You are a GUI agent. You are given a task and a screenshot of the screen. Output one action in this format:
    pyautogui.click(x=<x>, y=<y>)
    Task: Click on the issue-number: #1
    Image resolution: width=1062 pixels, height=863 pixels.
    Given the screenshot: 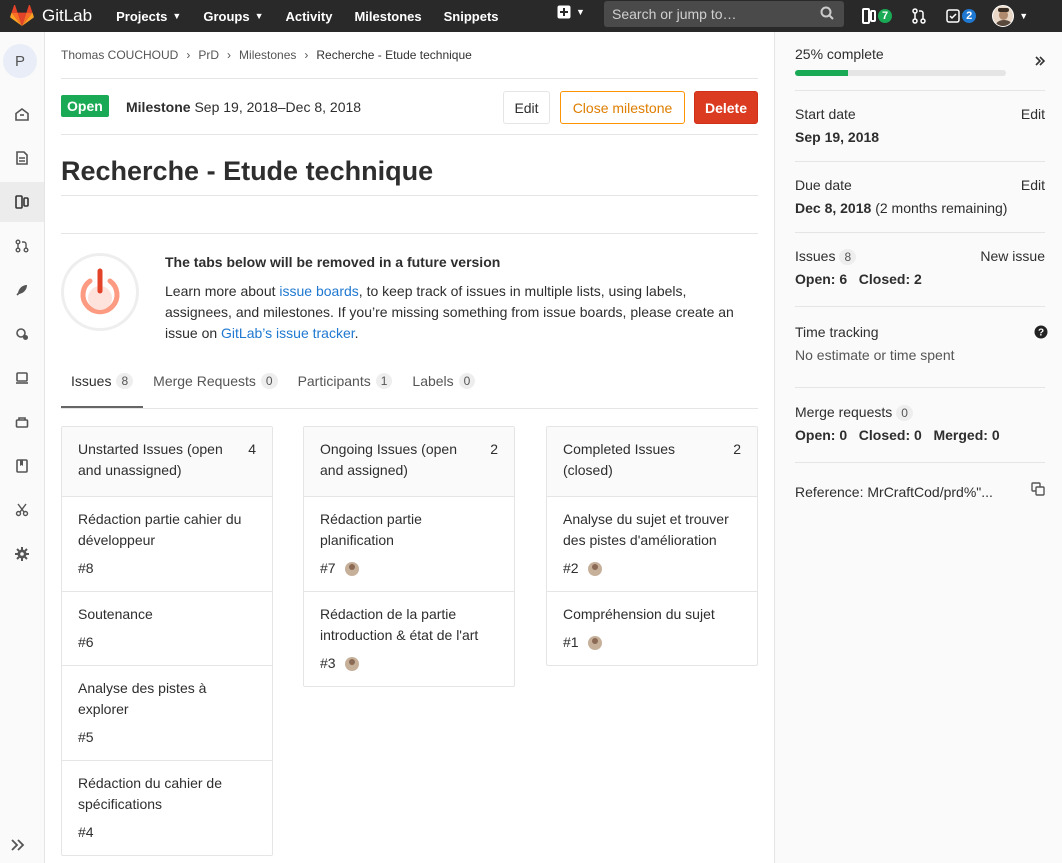 What is the action you would take?
    pyautogui.click(x=571, y=642)
    